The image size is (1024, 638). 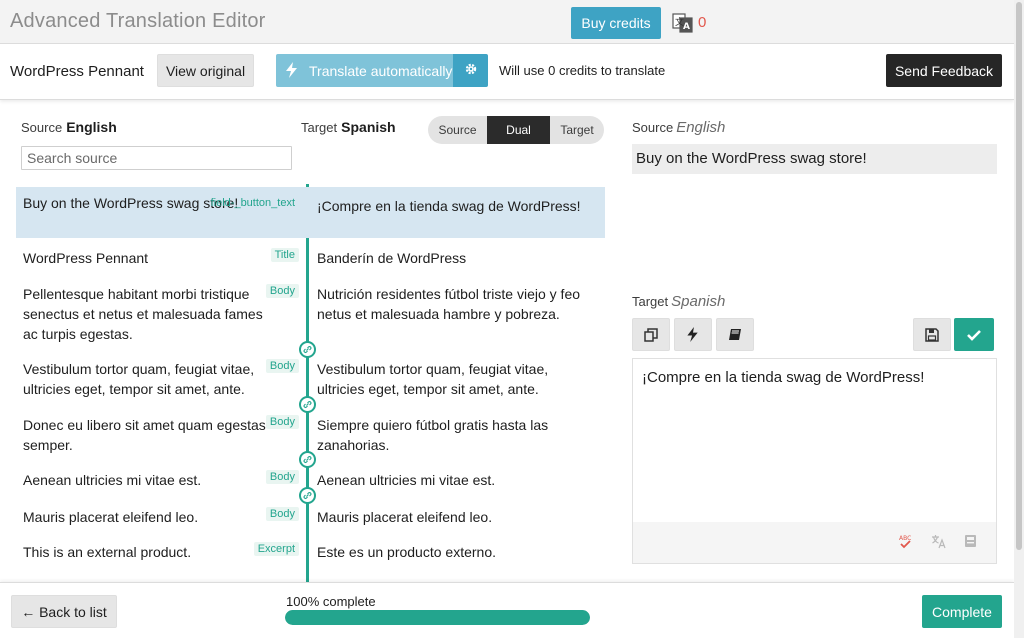 I want to click on segment-target: Banderín de WordPress, so click(x=392, y=258).